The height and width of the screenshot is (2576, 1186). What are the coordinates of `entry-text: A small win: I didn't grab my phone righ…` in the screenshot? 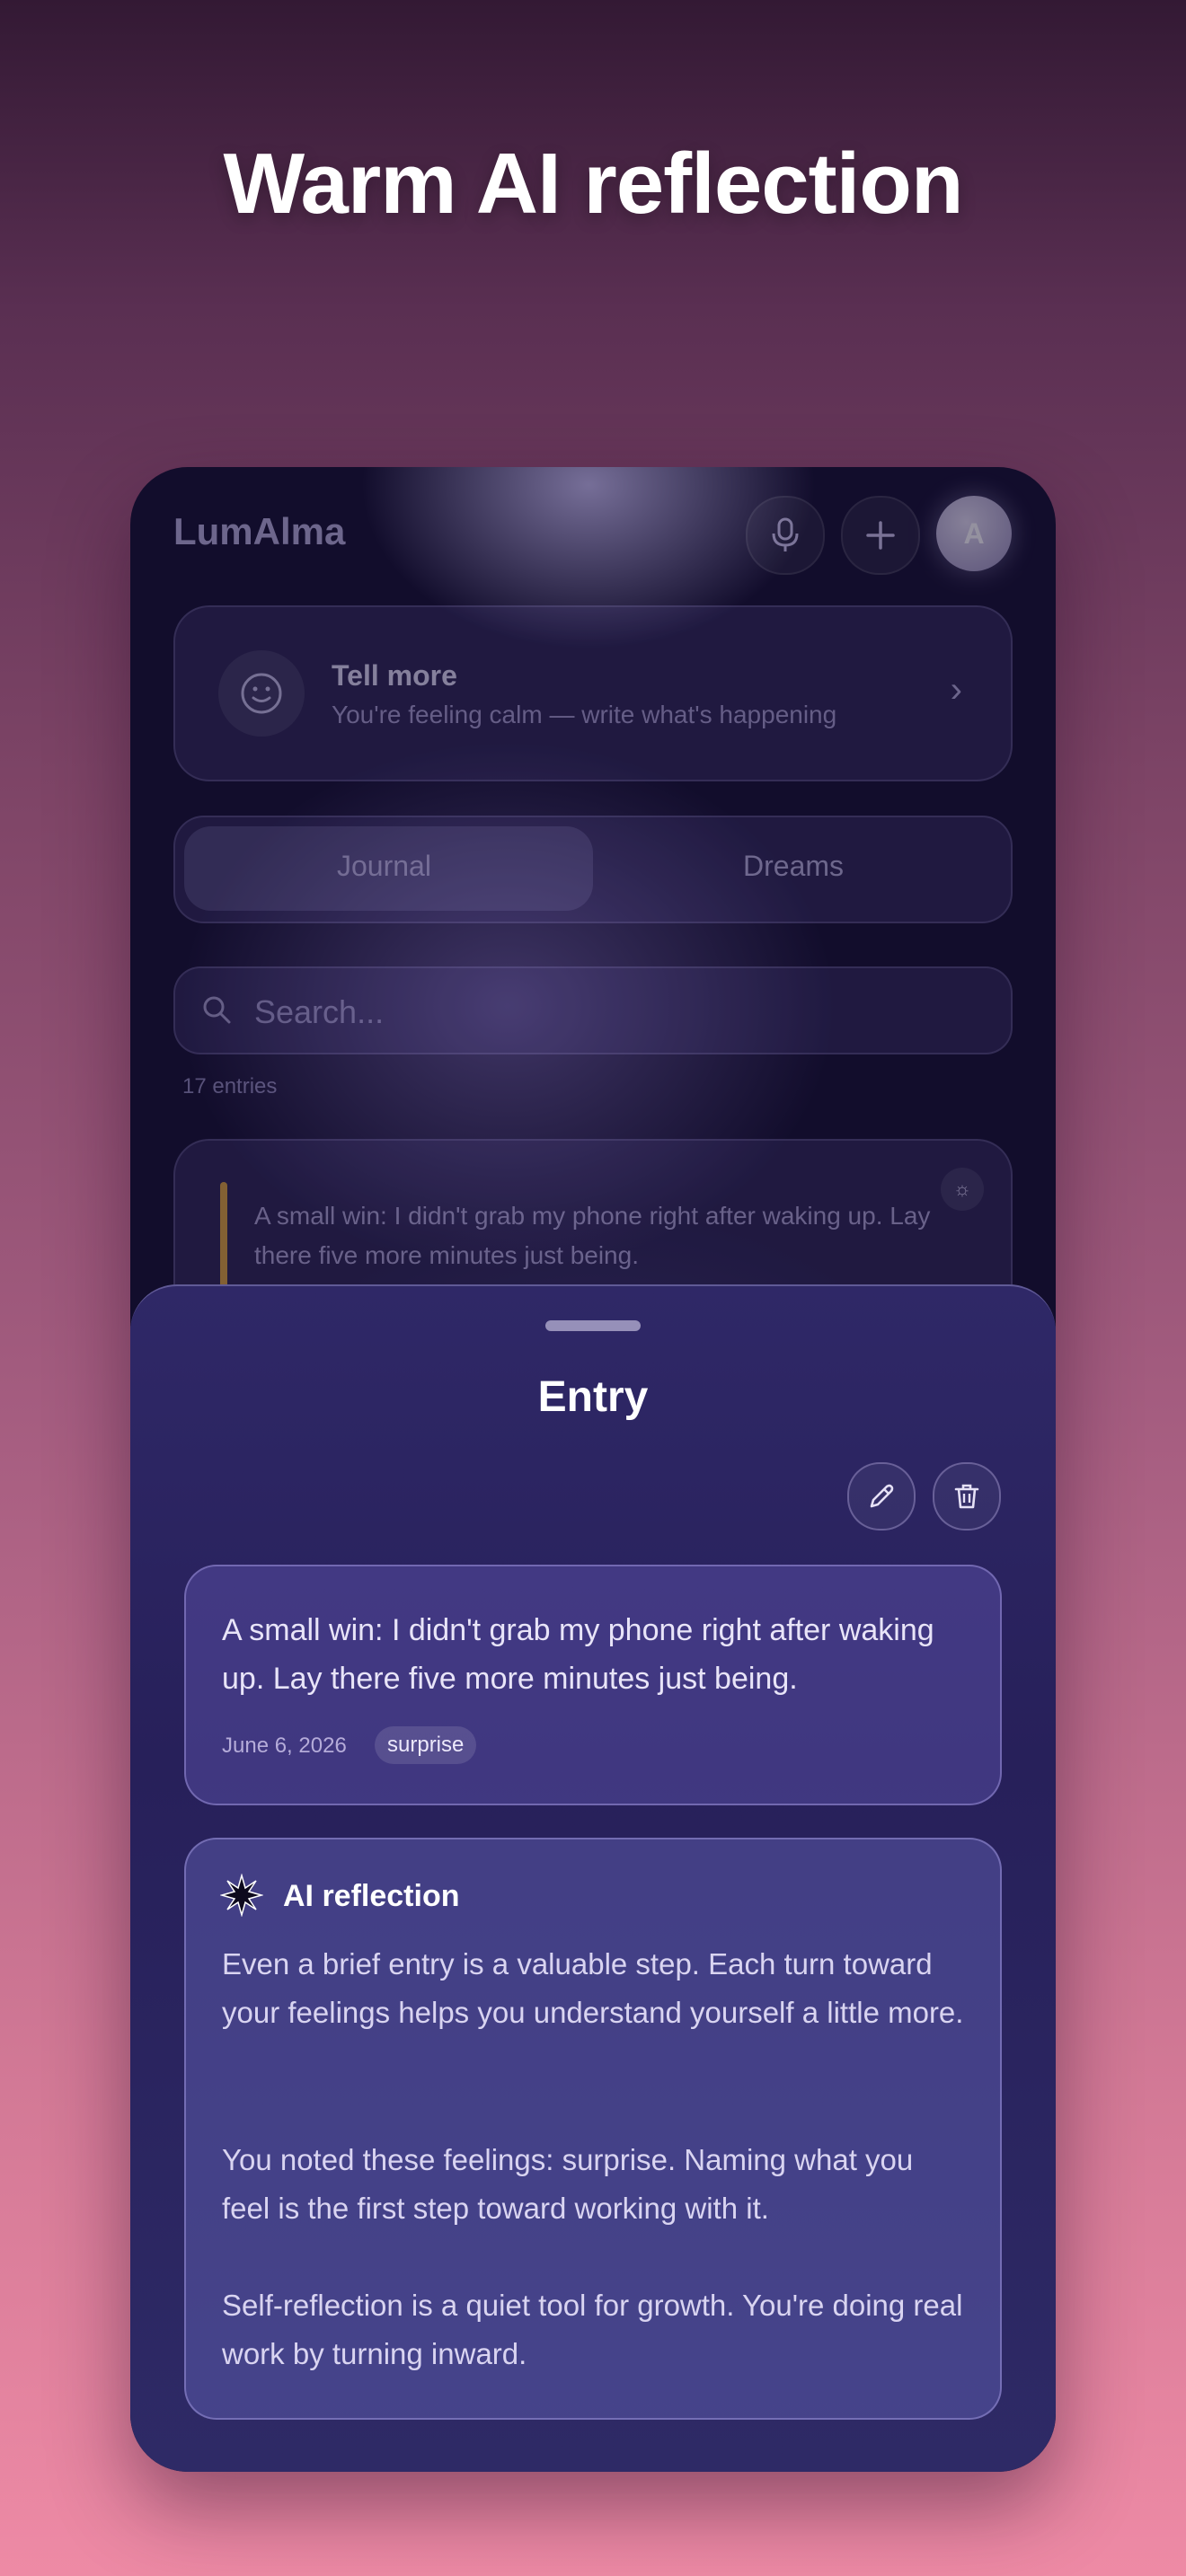 It's located at (578, 1654).